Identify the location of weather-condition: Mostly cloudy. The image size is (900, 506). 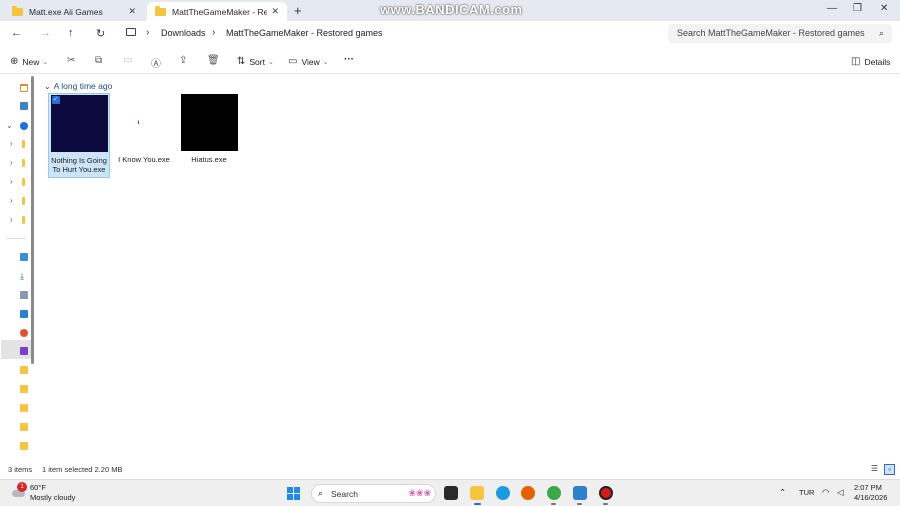
(53, 497).